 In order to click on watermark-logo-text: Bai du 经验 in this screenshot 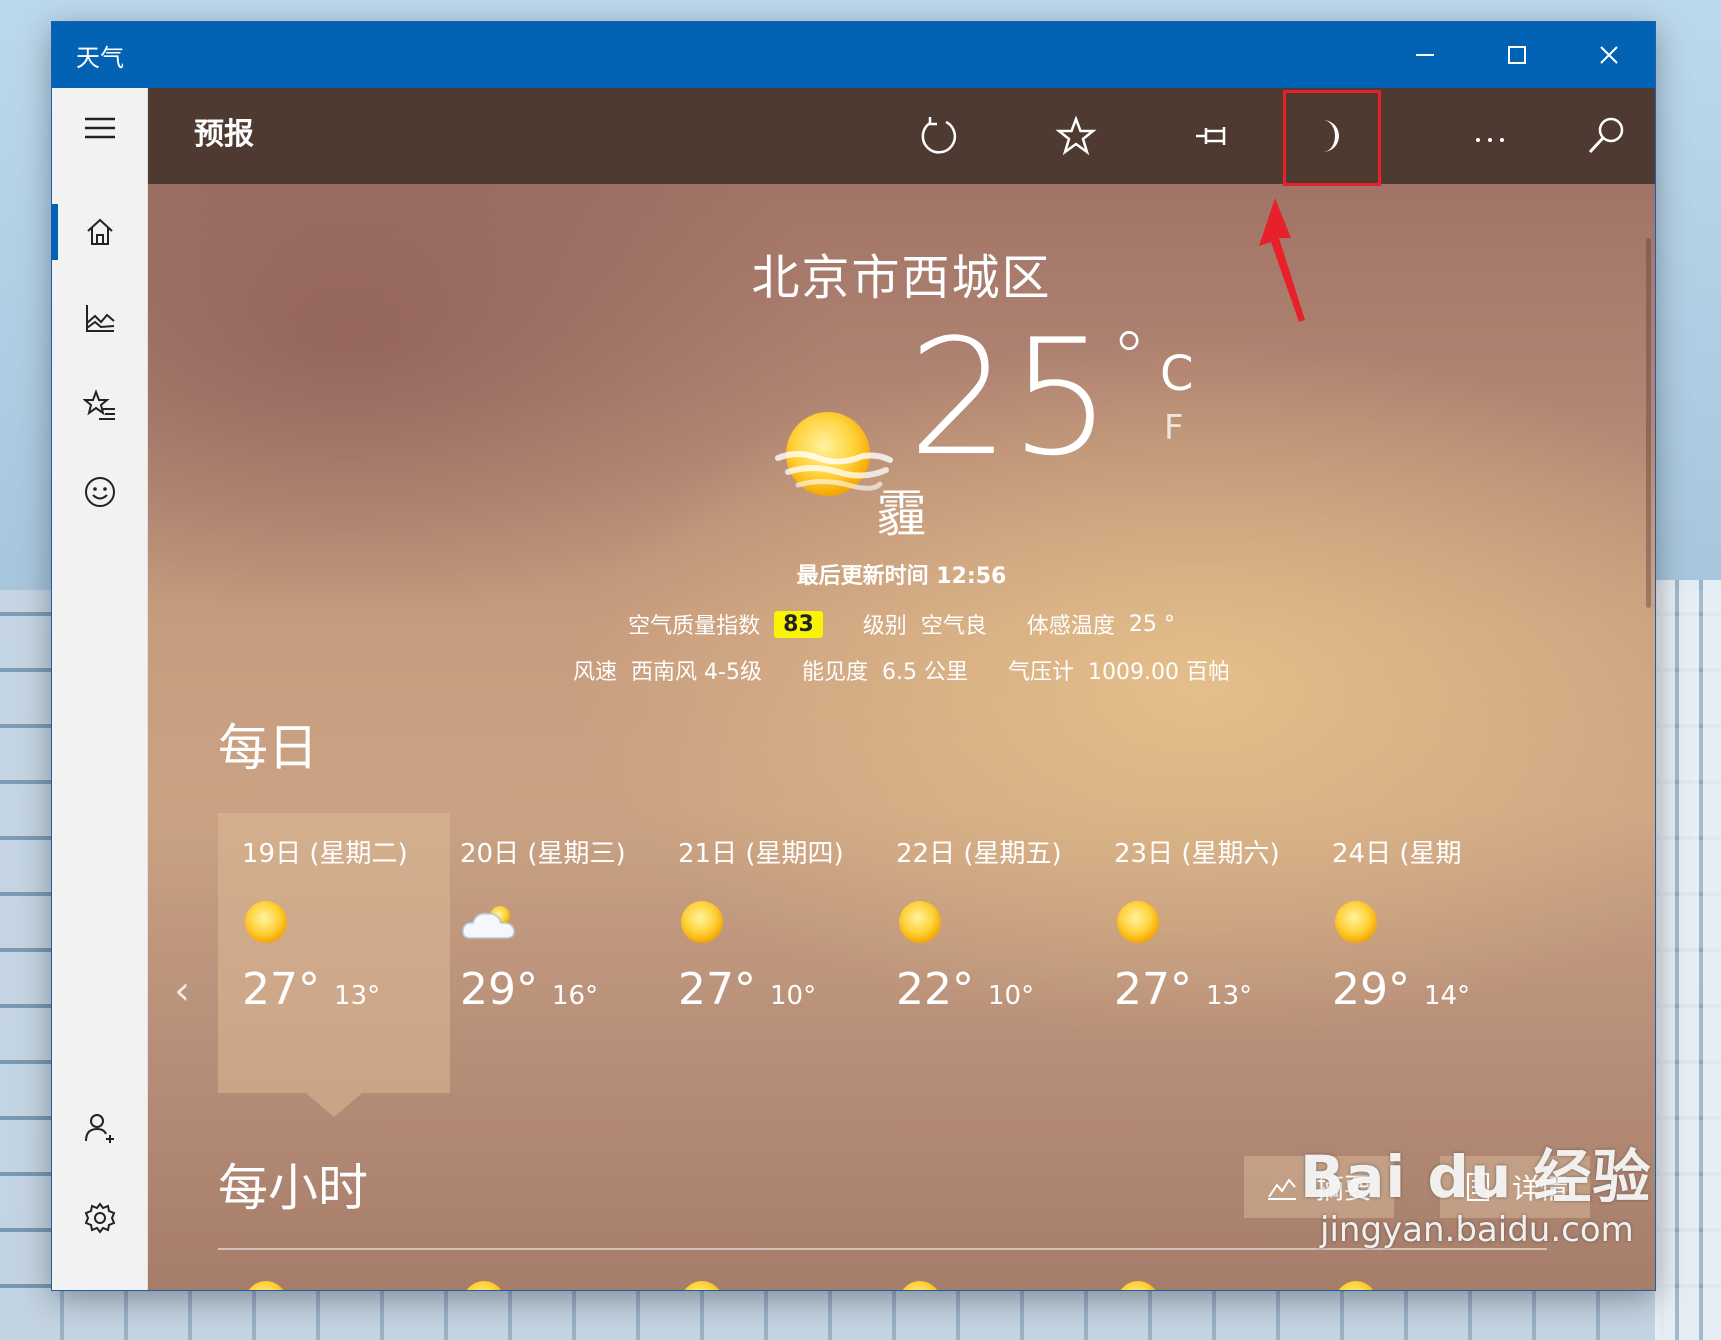, I will do `click(1476, 1177)`.